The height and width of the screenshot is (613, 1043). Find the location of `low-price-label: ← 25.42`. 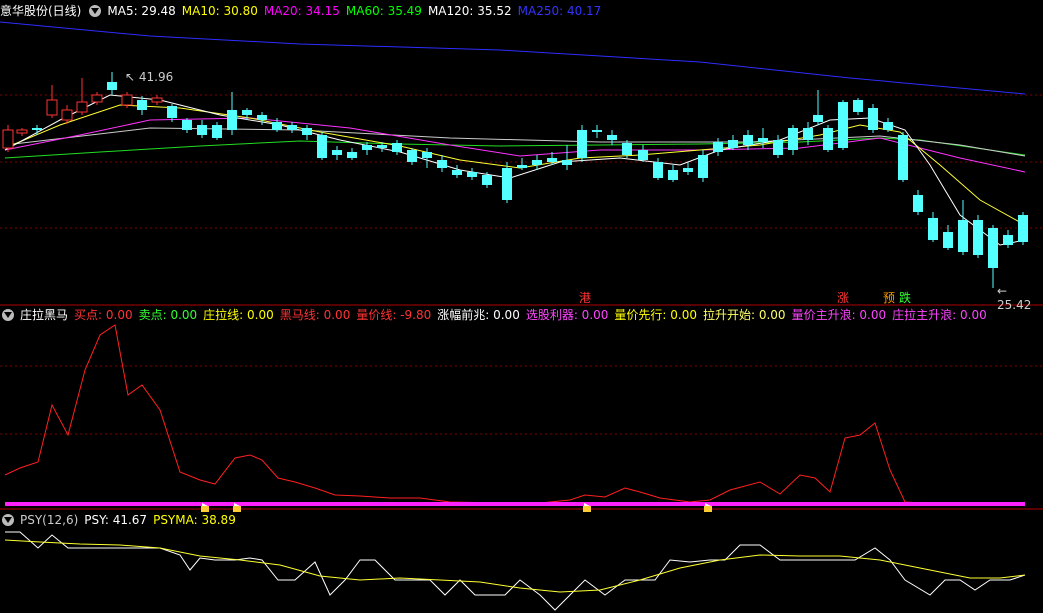

low-price-label: ← 25.42 is located at coordinates (1014, 298).